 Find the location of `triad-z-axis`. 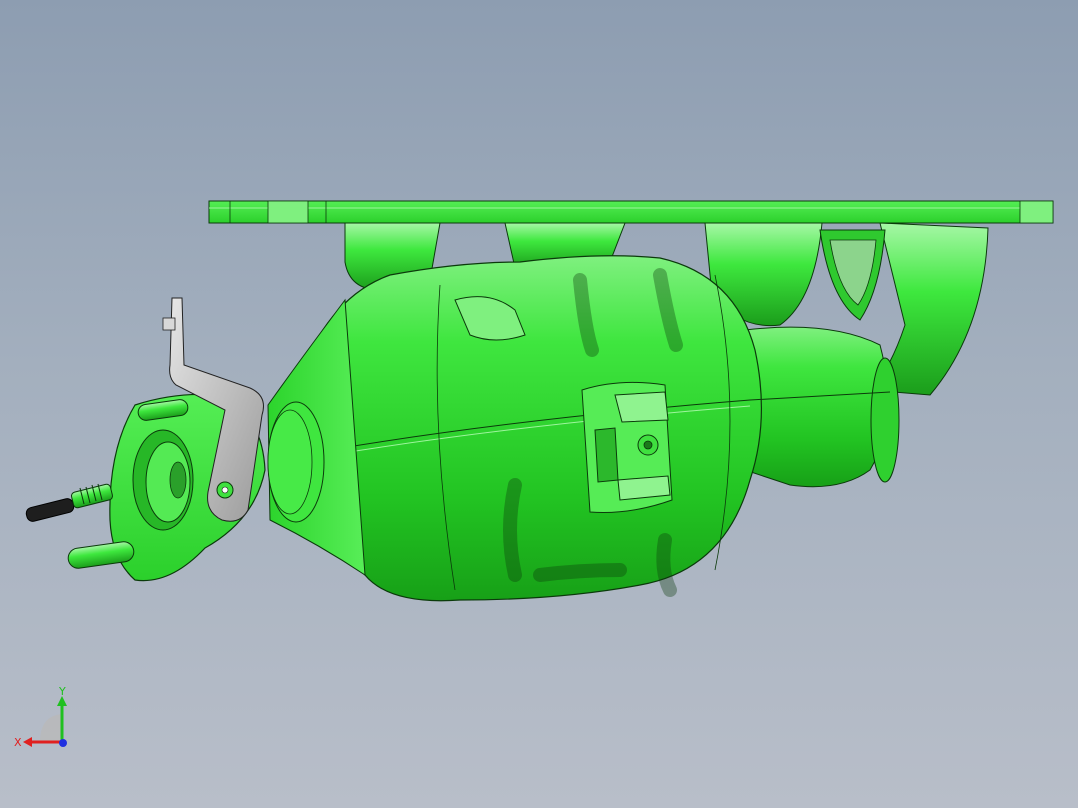

triad-z-axis is located at coordinates (63, 743).